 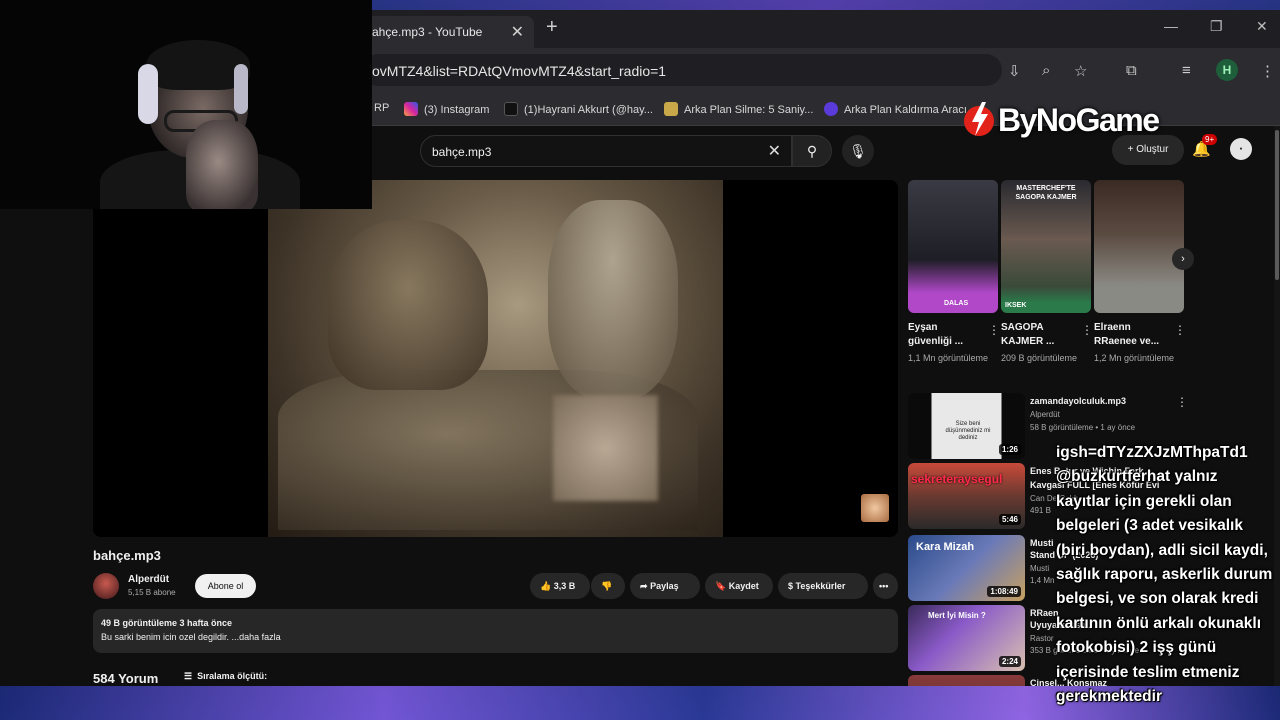 What do you see at coordinates (186, 104) in the screenshot?
I see `webcam-overlay` at bounding box center [186, 104].